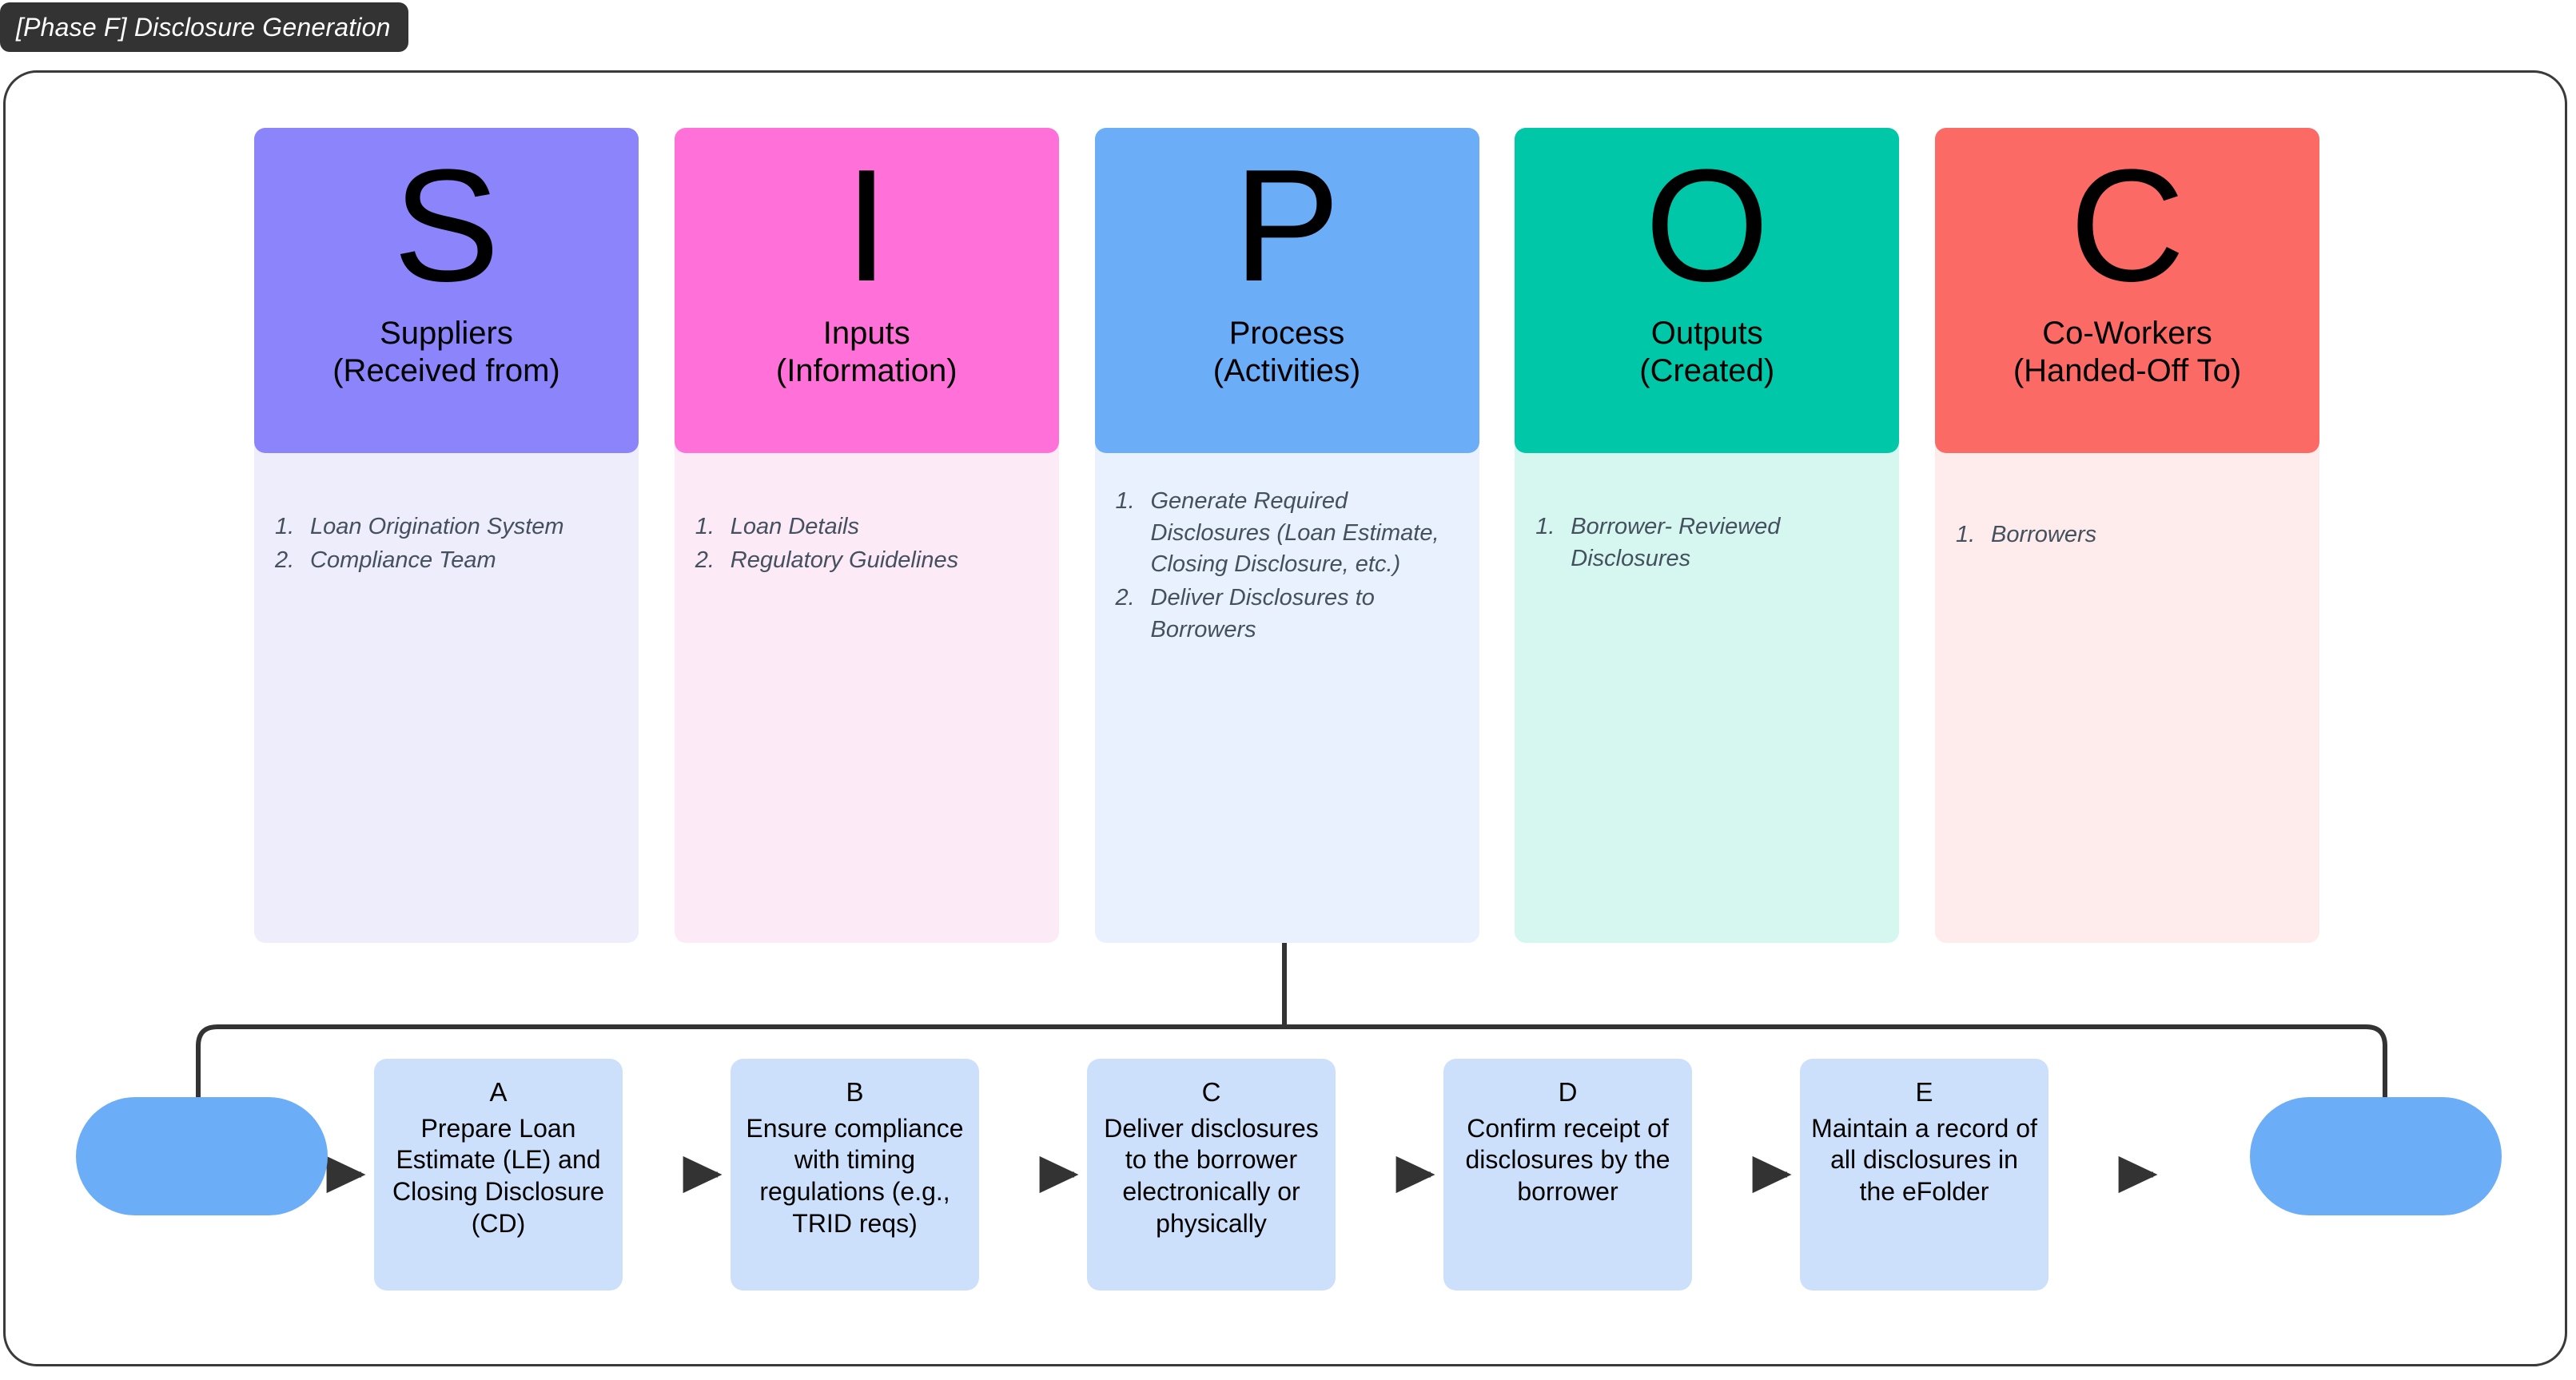  I want to click on list-item-text: Loan Origination System, so click(437, 526).